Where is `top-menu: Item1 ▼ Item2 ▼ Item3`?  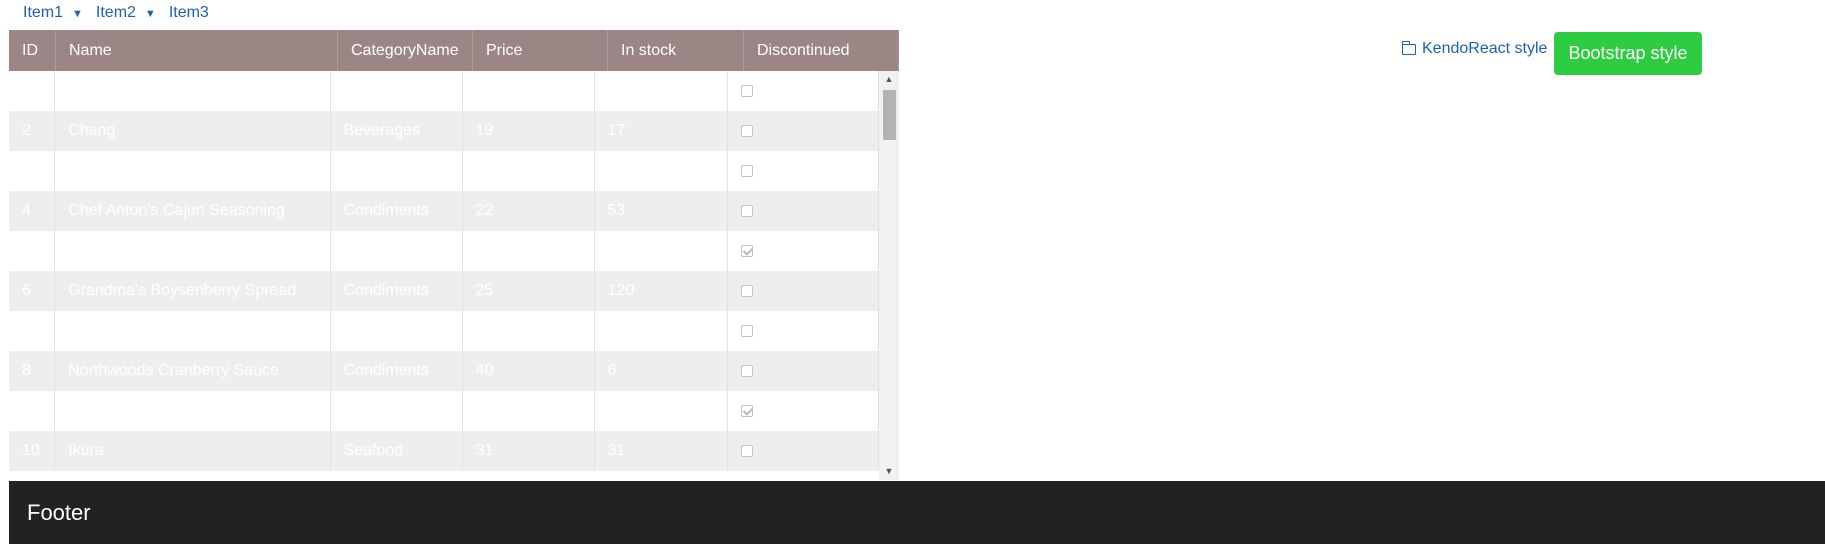
top-menu: Item1 ▼ Item2 ▼ Item3 is located at coordinates (110, 13).